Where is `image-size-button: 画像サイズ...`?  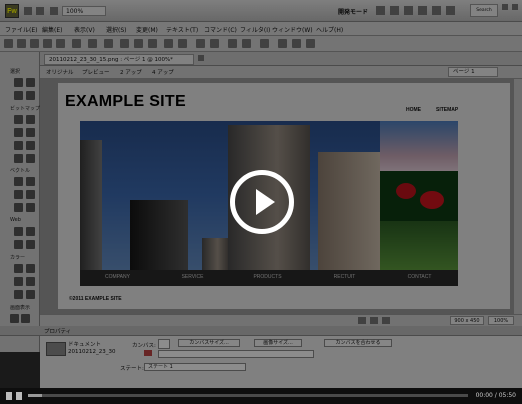
image-size-button: 画像サイズ... is located at coordinates (278, 343).